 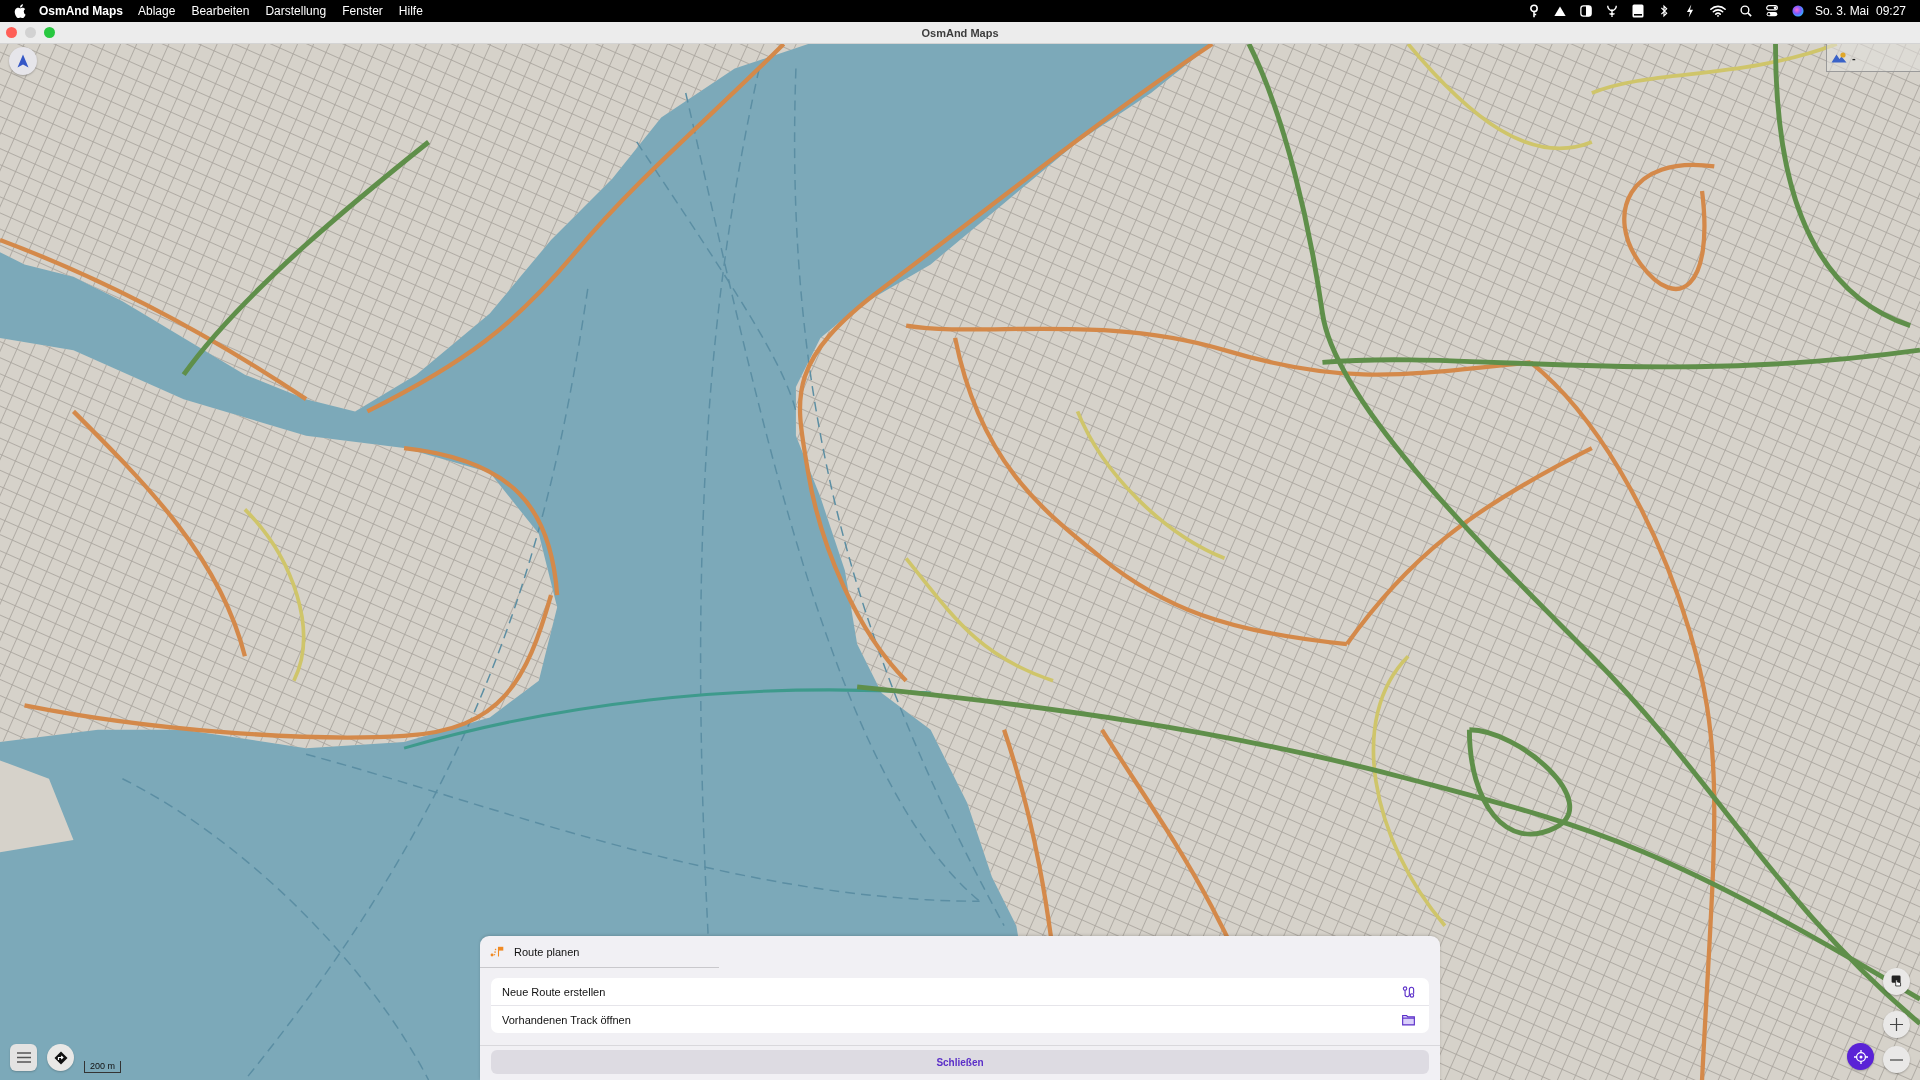 I want to click on menu-icon, so click(x=23, y=1057).